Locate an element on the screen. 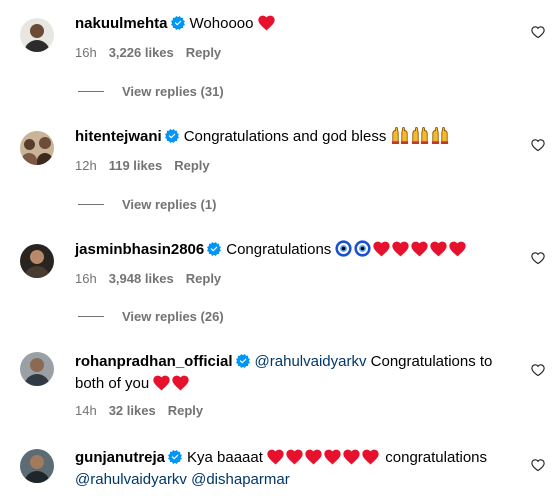  likes-count: 32 likes is located at coordinates (132, 410).